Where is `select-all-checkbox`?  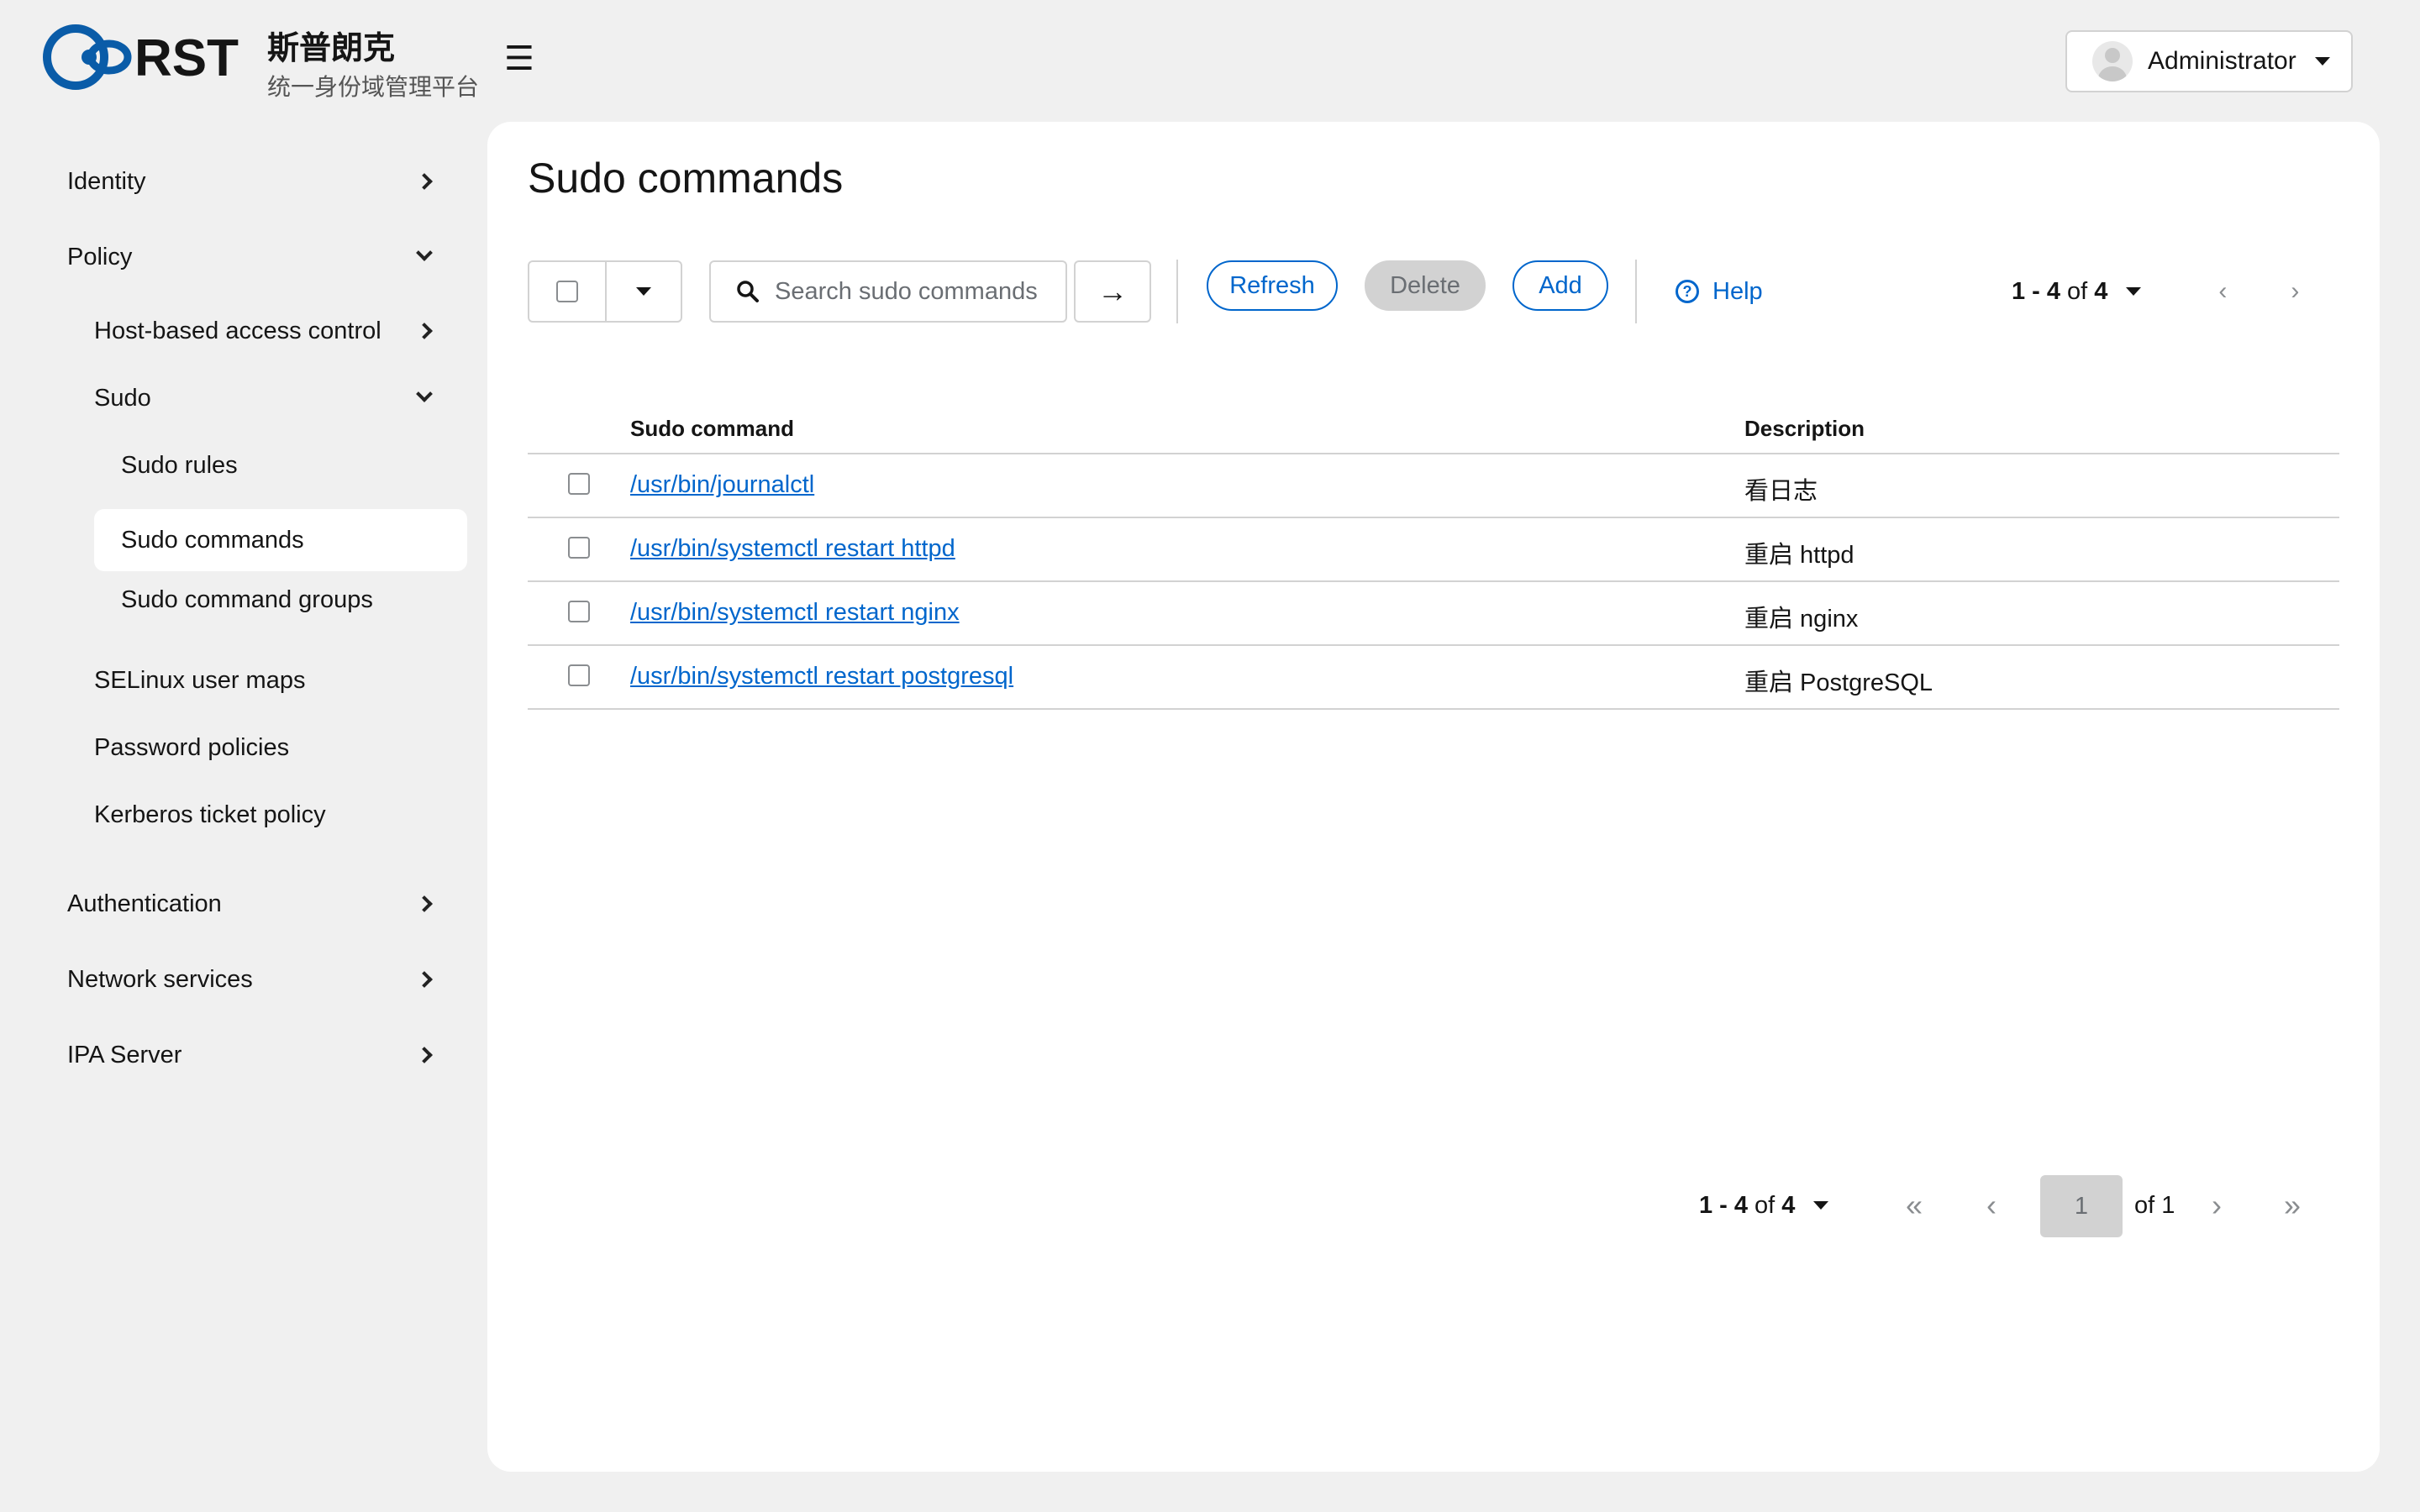 select-all-checkbox is located at coordinates (567, 291).